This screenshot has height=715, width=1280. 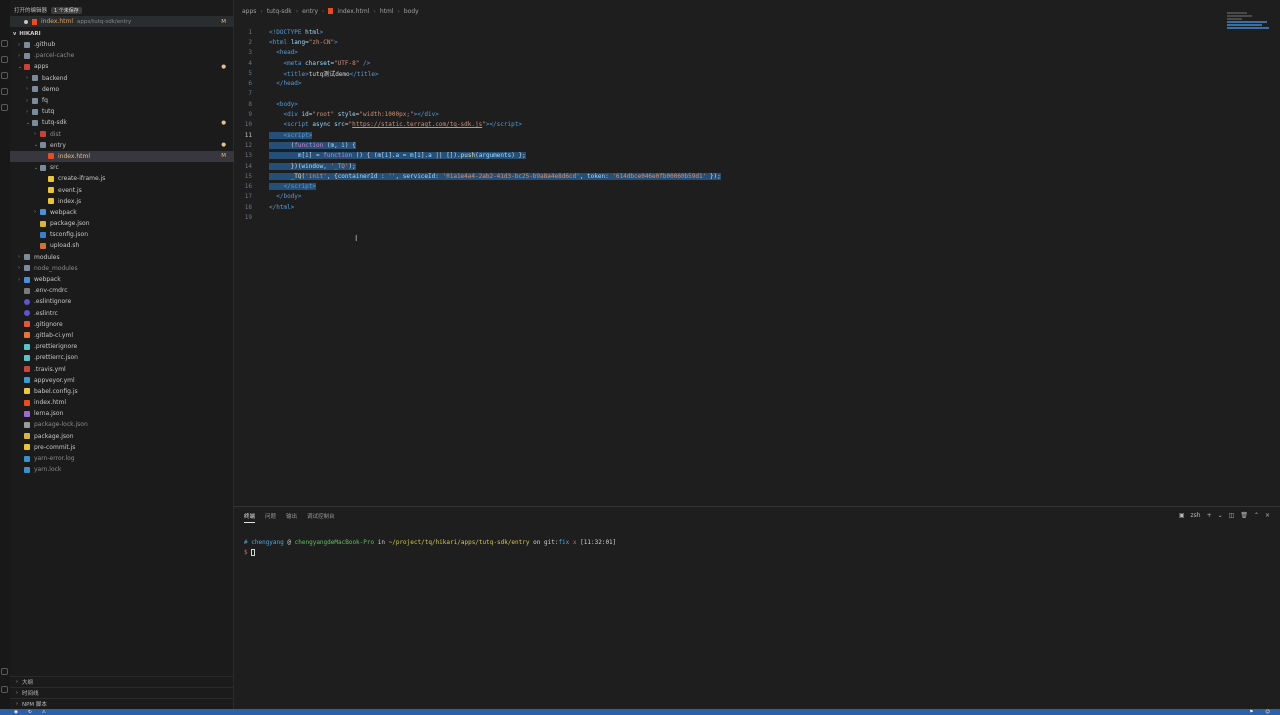 I want to click on tree-file: tsconfig.json, so click(x=122, y=234).